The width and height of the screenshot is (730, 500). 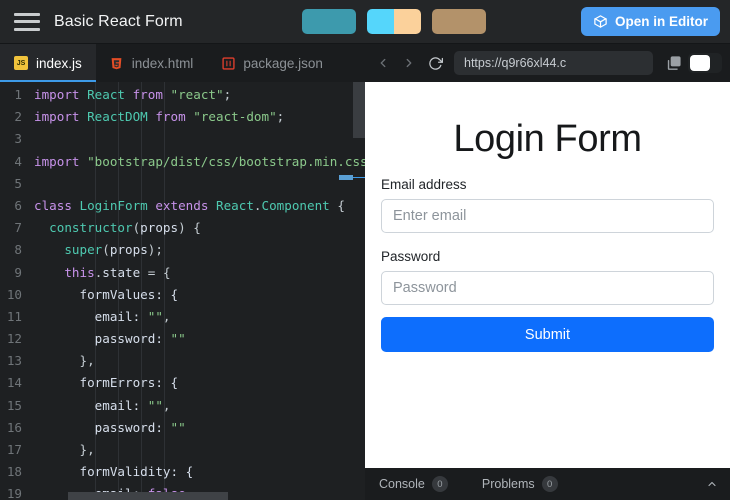 I want to click on login-form-heading: Login Form, so click(x=547, y=139).